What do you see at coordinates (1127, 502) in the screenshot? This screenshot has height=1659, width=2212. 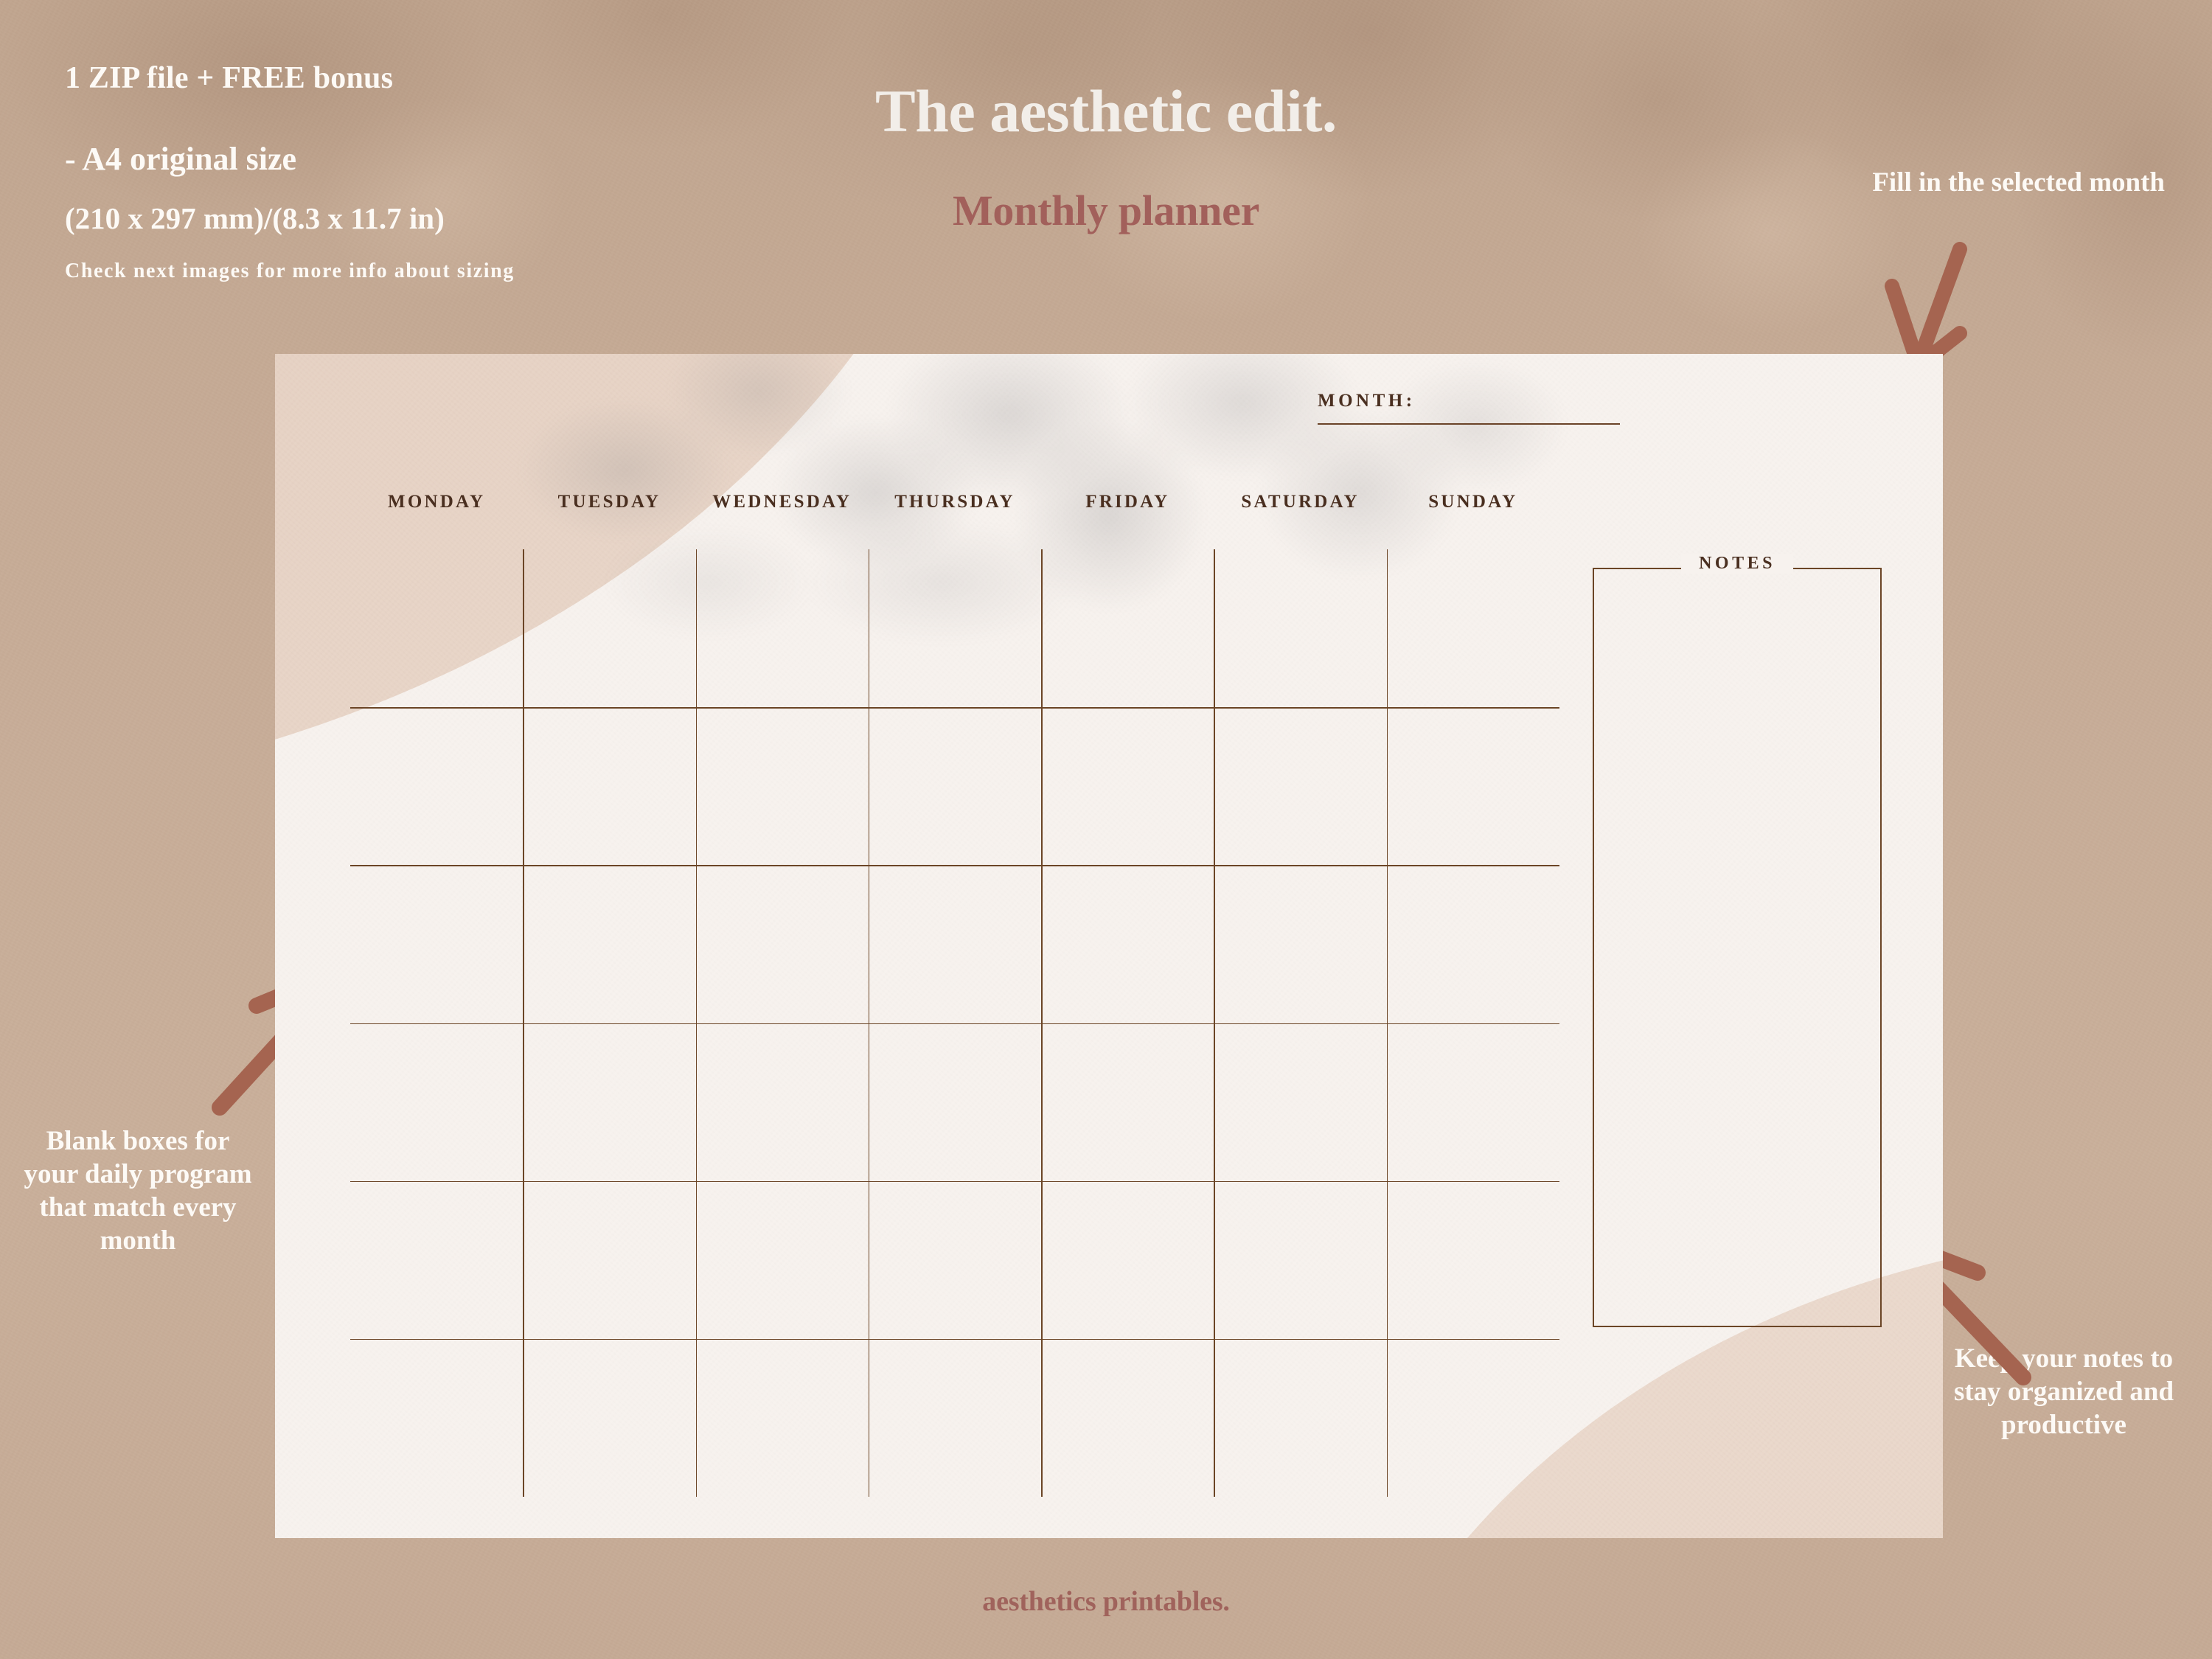 I see `weekday-friday: FRIDAY` at bounding box center [1127, 502].